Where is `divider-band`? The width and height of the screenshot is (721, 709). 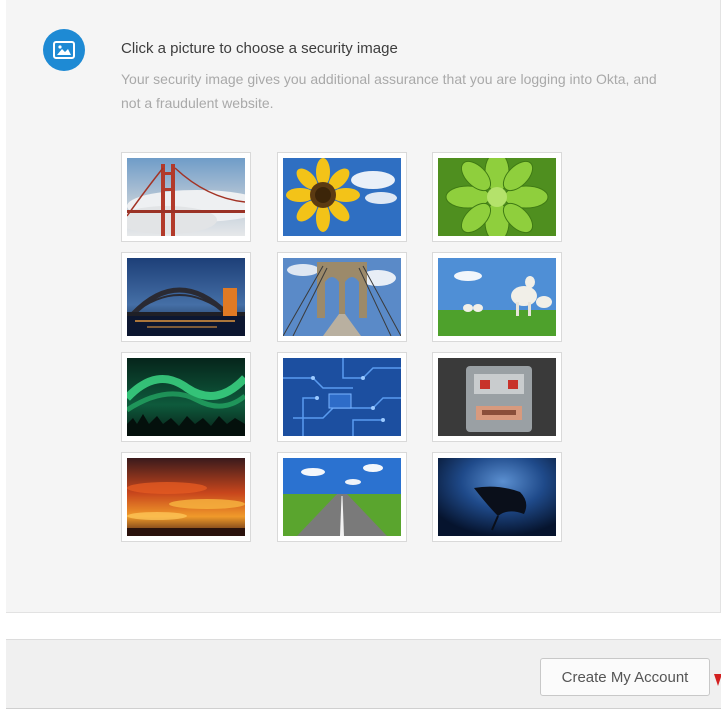 divider-band is located at coordinates (363, 625).